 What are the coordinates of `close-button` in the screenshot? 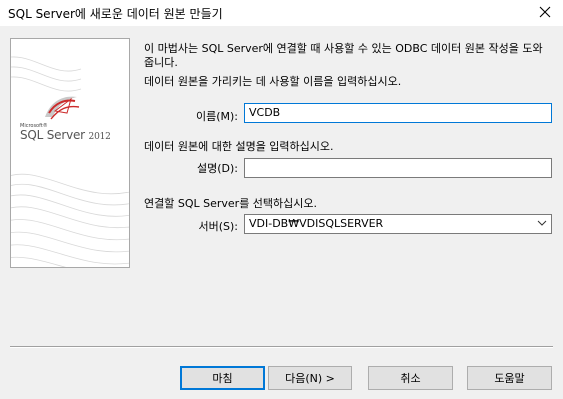 It's located at (545, 13).